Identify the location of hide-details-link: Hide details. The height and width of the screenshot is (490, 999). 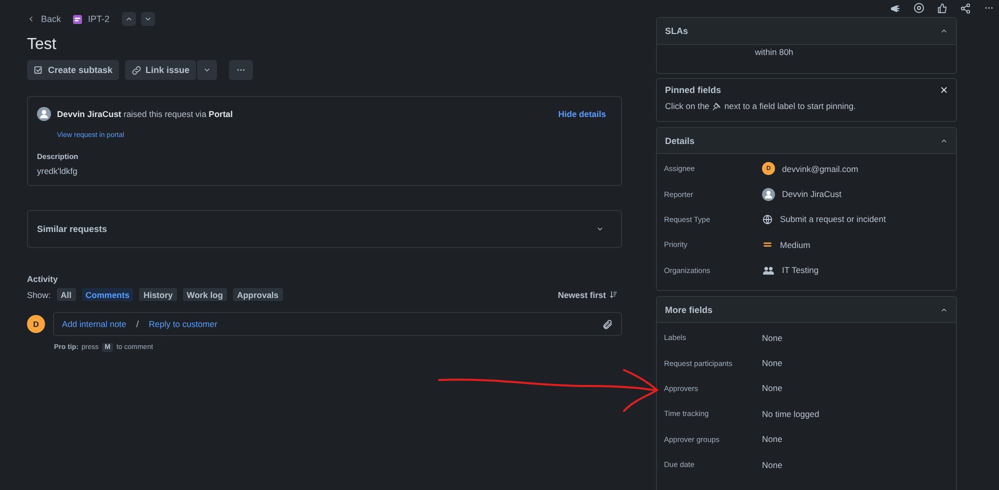
(582, 114).